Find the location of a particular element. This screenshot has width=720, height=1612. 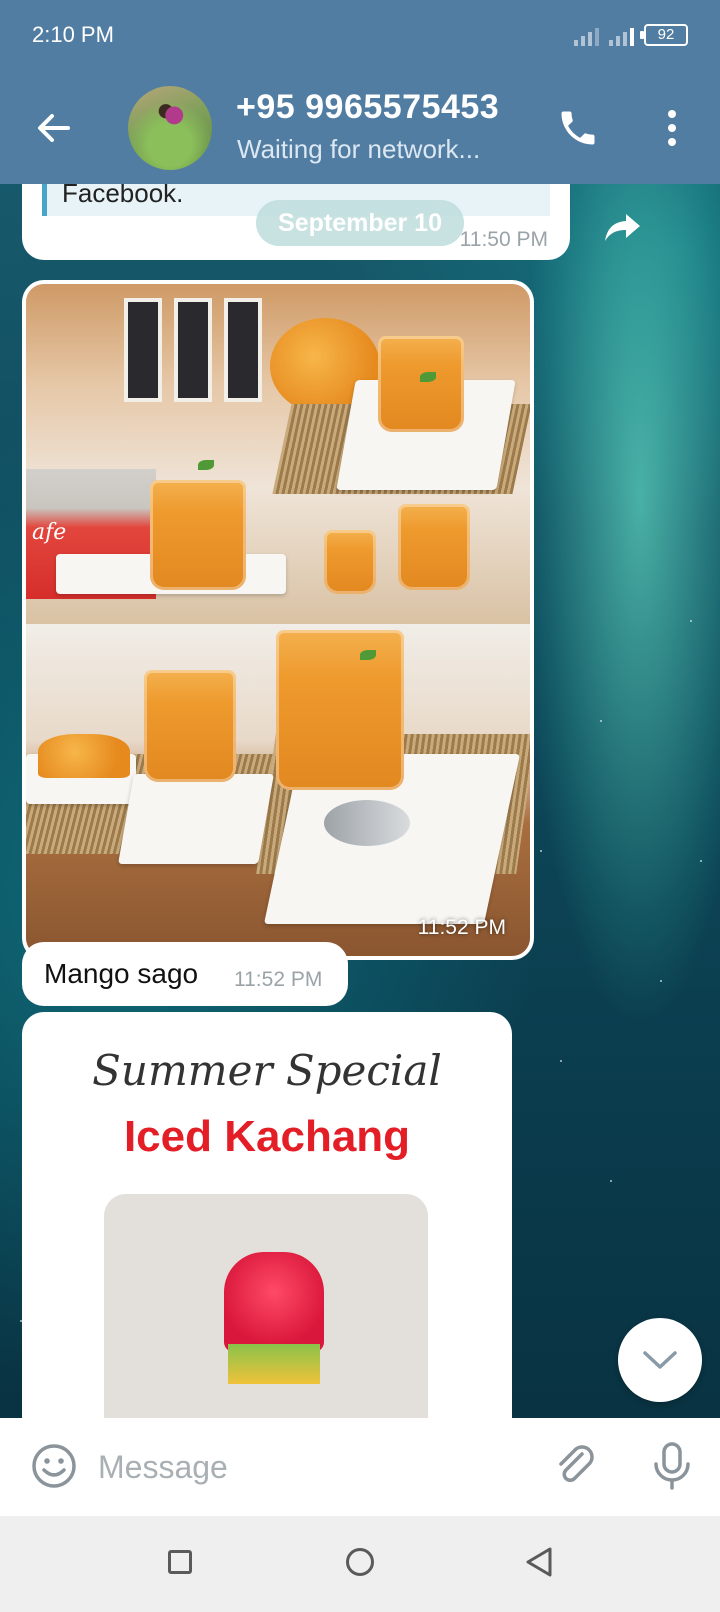

status-time: 2:10 PM is located at coordinates (73, 34).